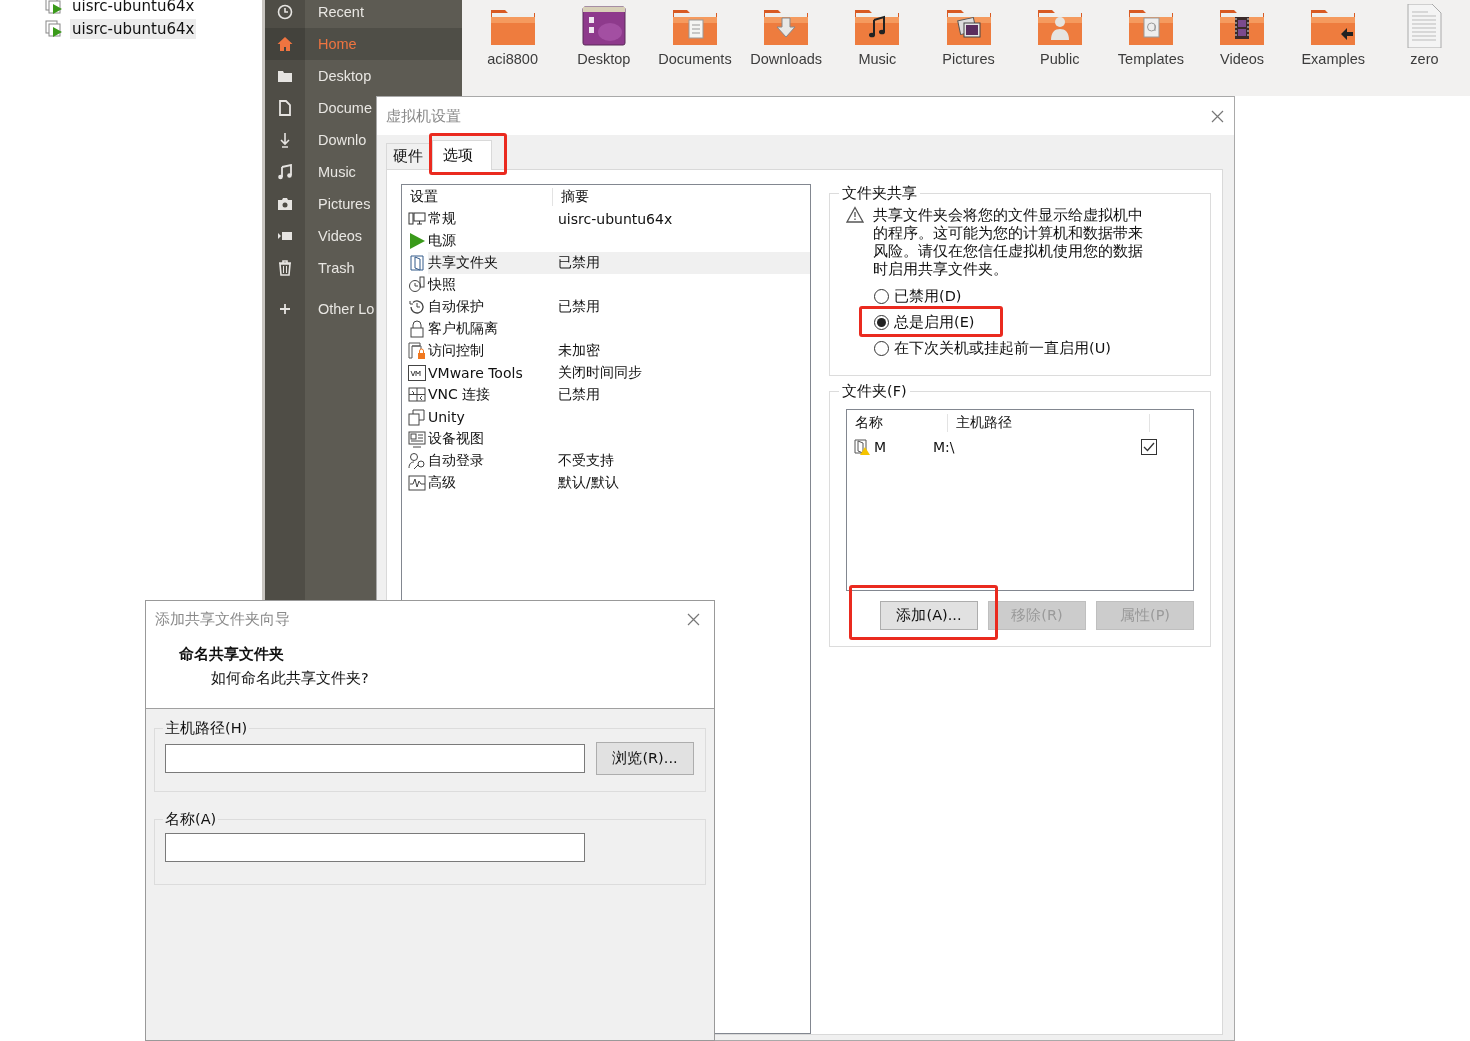  What do you see at coordinates (206, 728) in the screenshot?
I see `group-title: 主机路径(H)` at bounding box center [206, 728].